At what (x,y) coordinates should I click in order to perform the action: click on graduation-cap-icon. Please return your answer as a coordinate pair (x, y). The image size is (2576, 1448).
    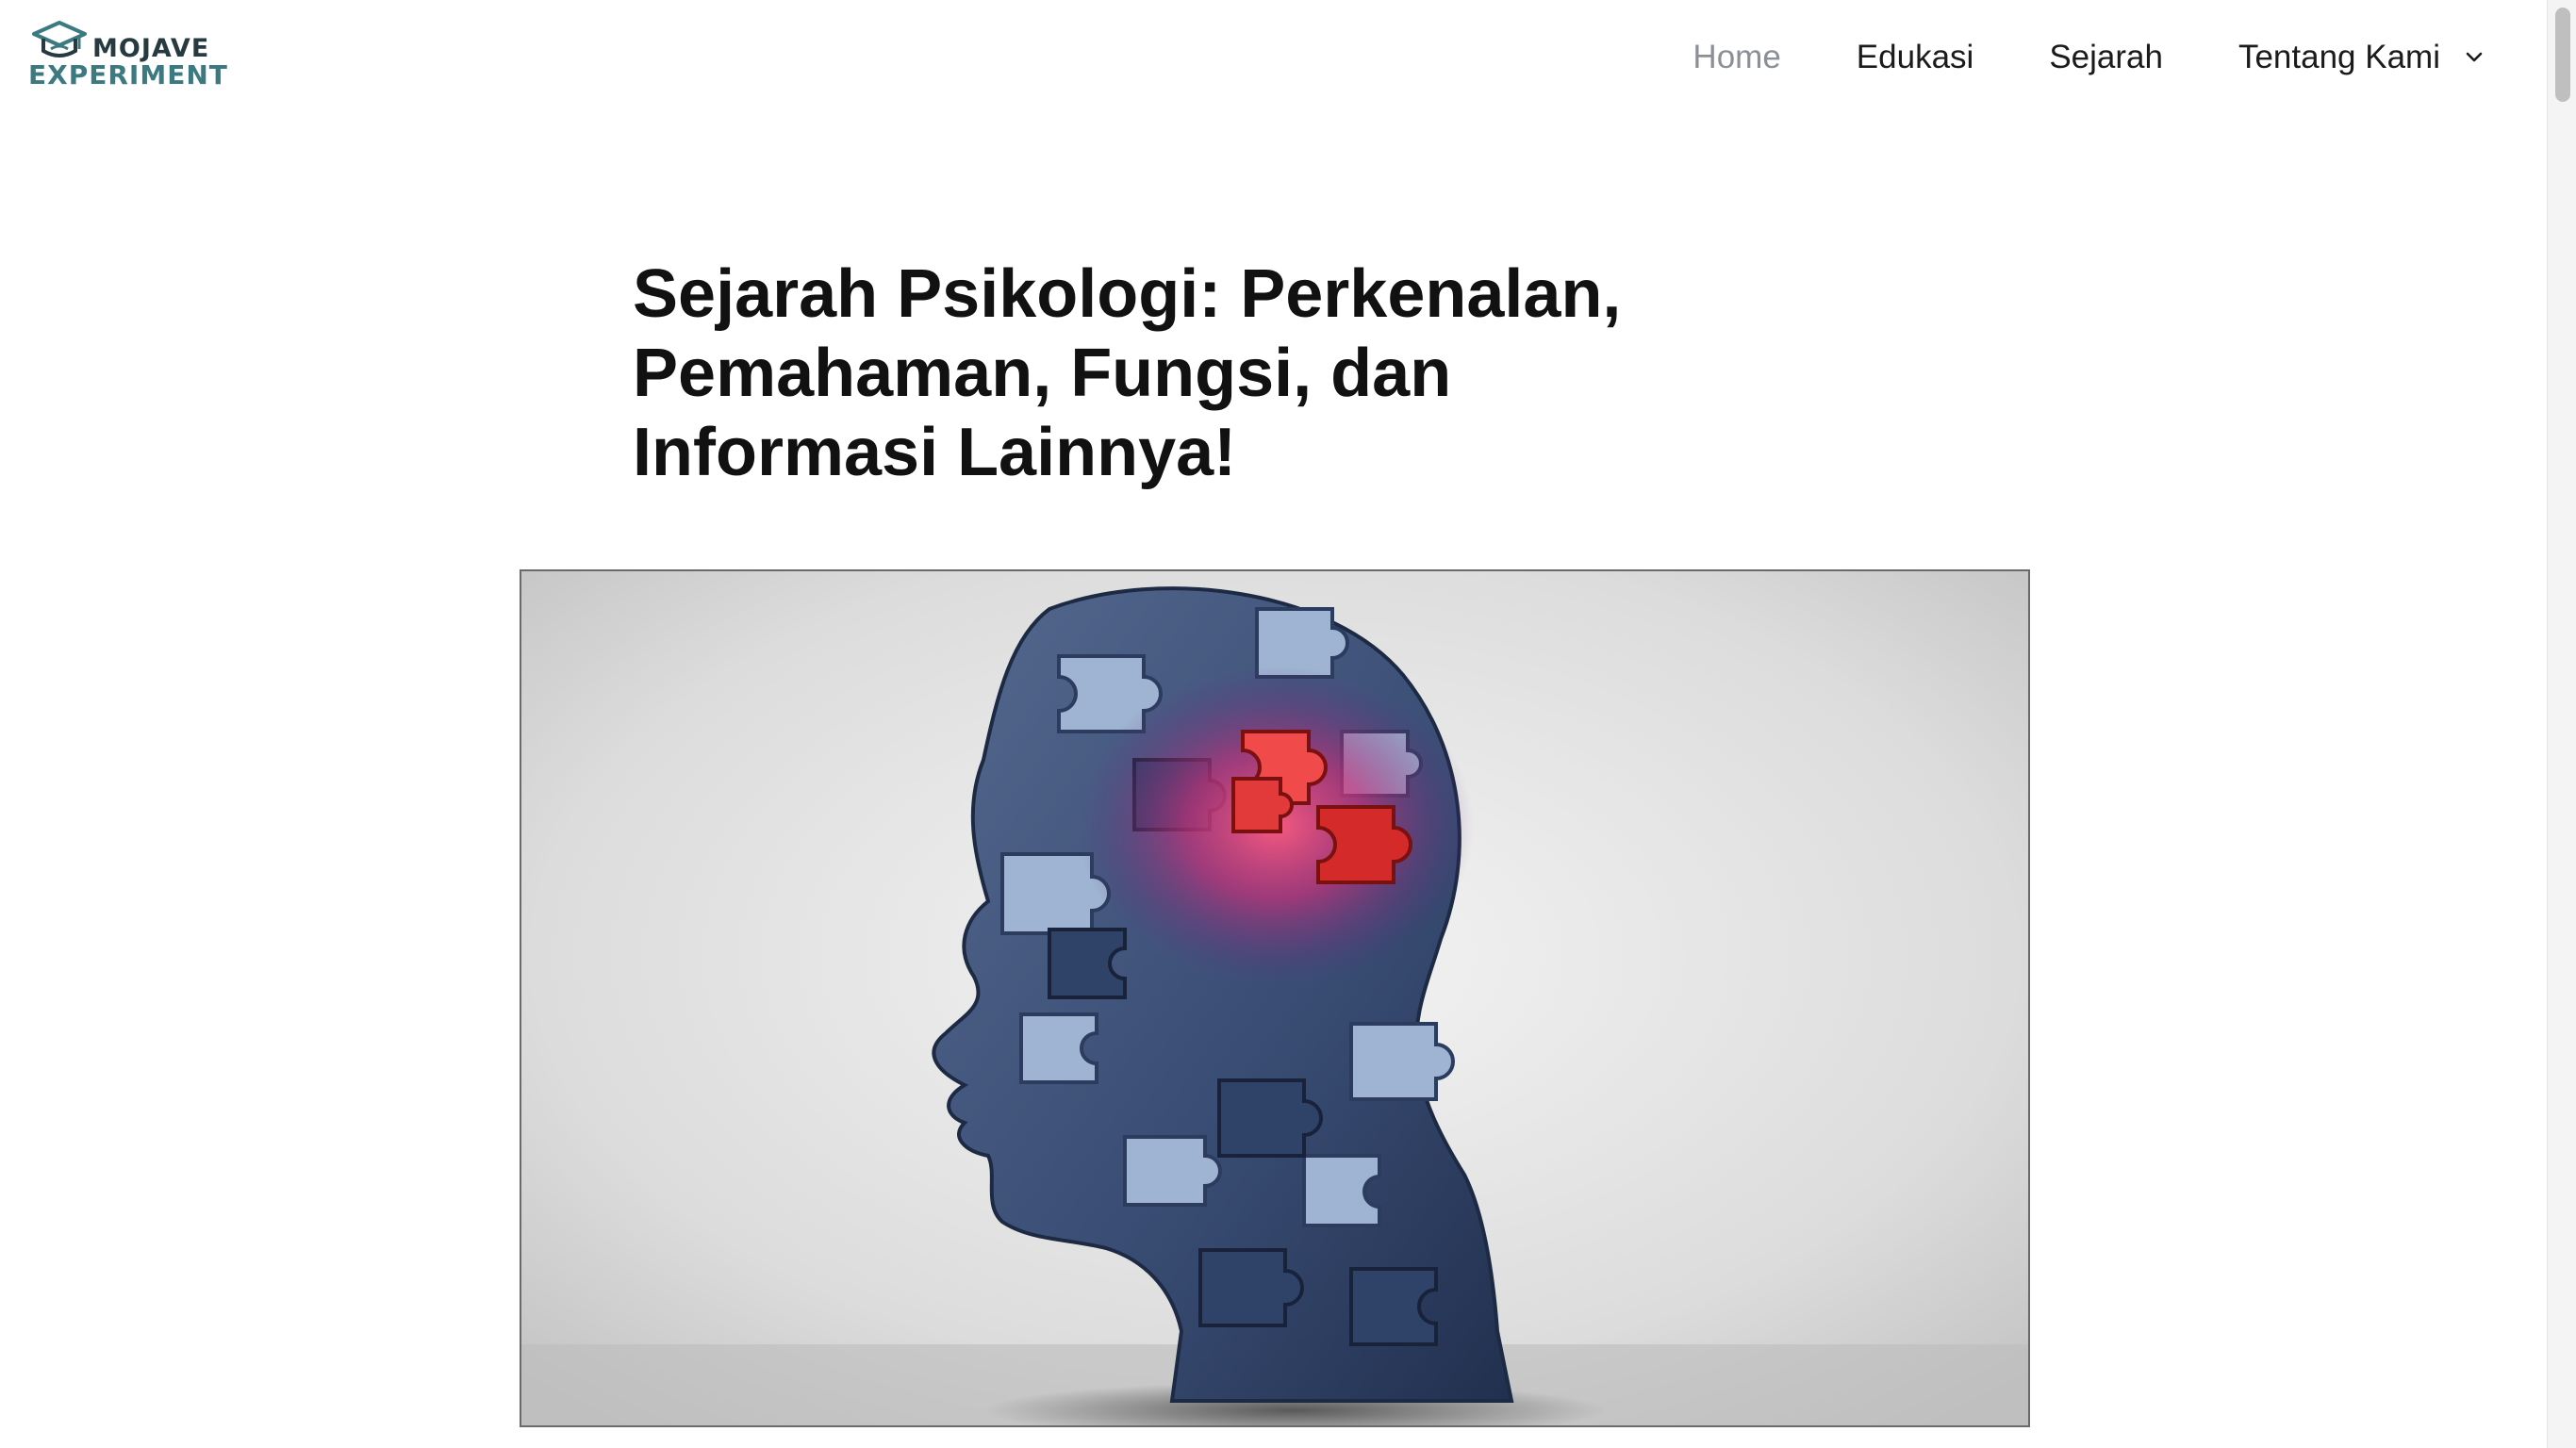
    Looking at the image, I should click on (59, 39).